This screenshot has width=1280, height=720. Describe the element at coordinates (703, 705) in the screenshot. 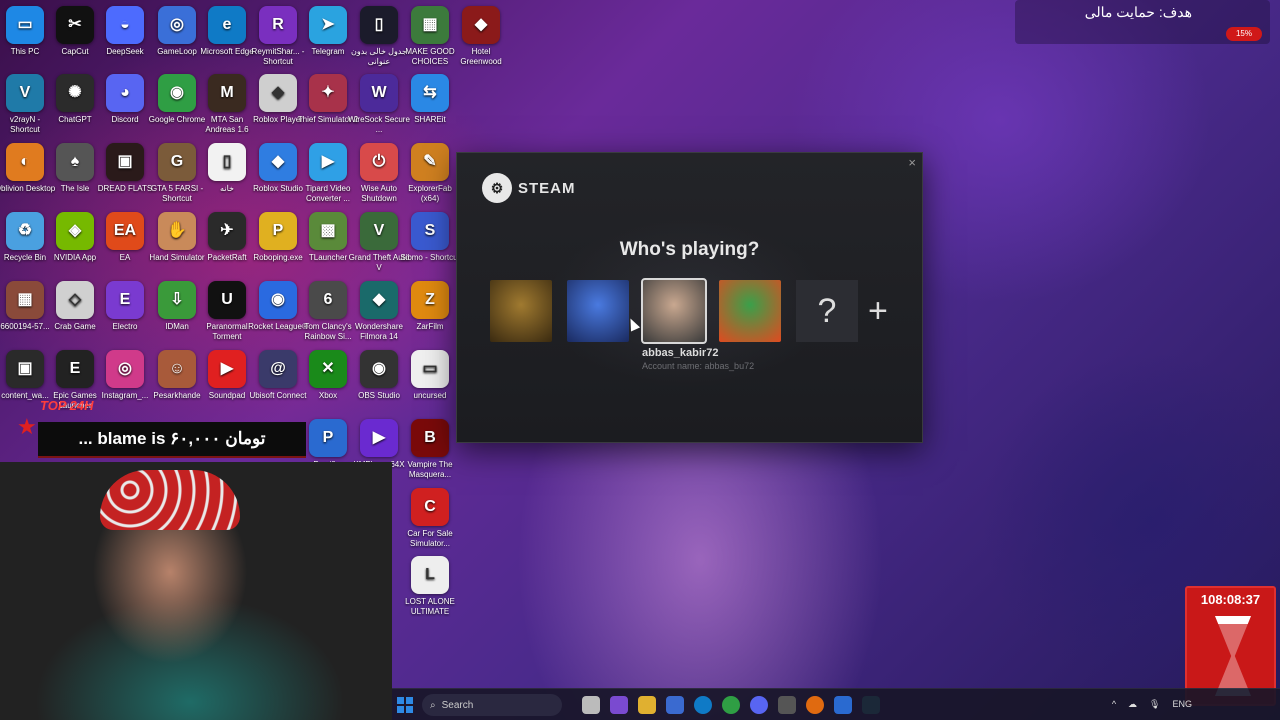

I see `taskbar-edge-icon` at that location.